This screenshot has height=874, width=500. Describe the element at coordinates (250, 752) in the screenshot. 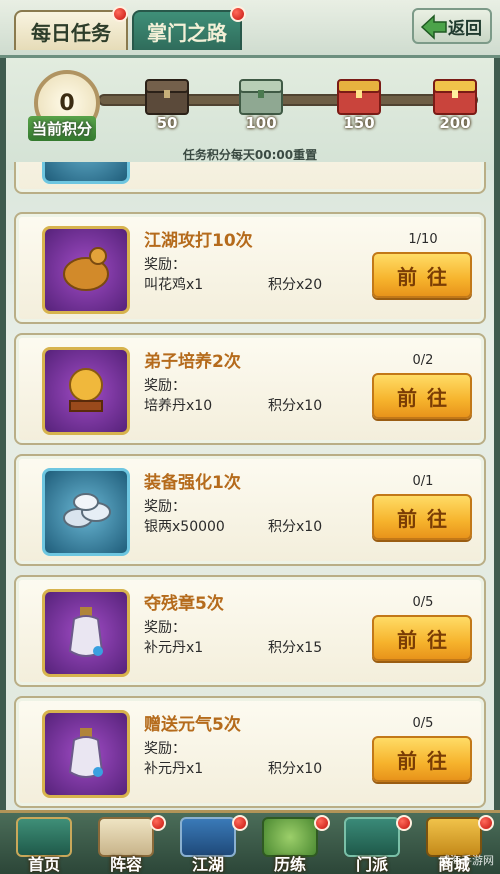

I see `list-item: 赠送元气5次 奖励： 补元丹x1 积分x10 0/5 前往` at that location.